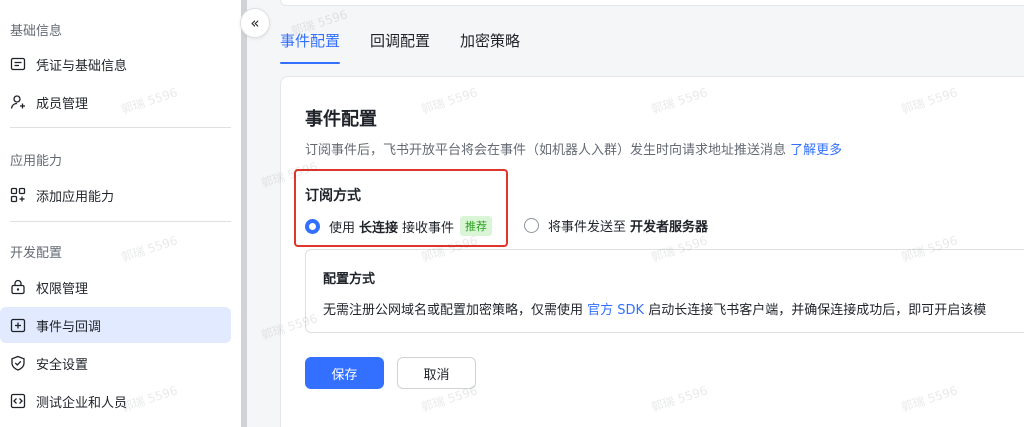 The image size is (1024, 427). What do you see at coordinates (18, 287) in the screenshot?
I see `lock-icon` at bounding box center [18, 287].